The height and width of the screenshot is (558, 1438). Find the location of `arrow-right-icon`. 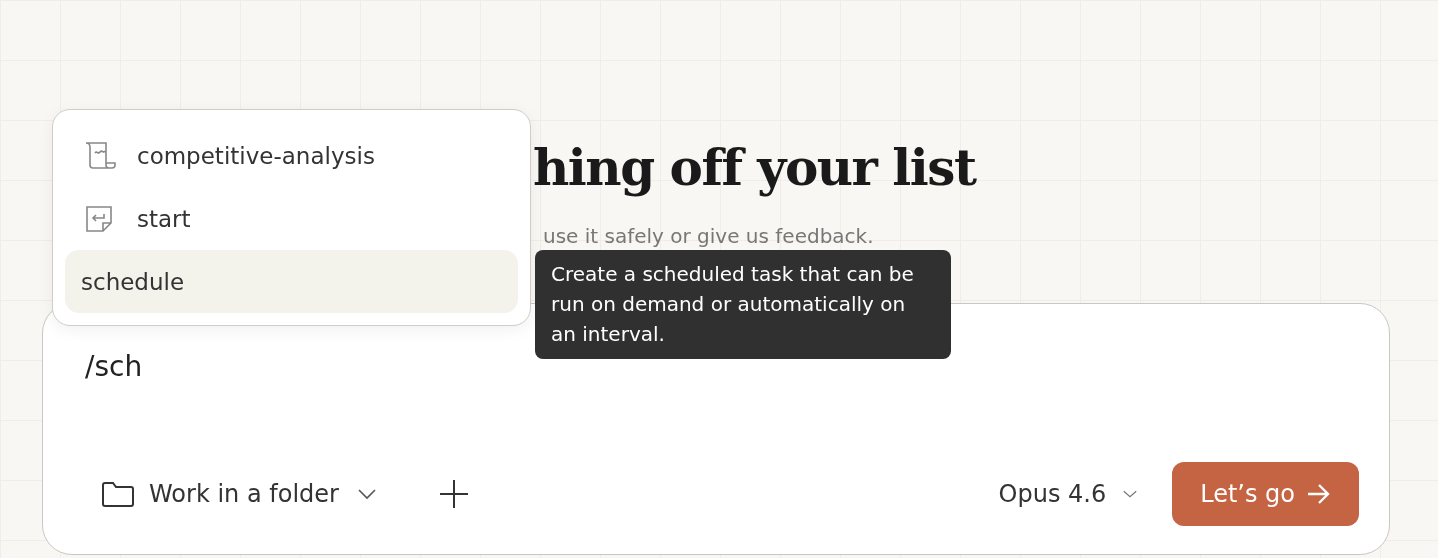

arrow-right-icon is located at coordinates (1319, 494).